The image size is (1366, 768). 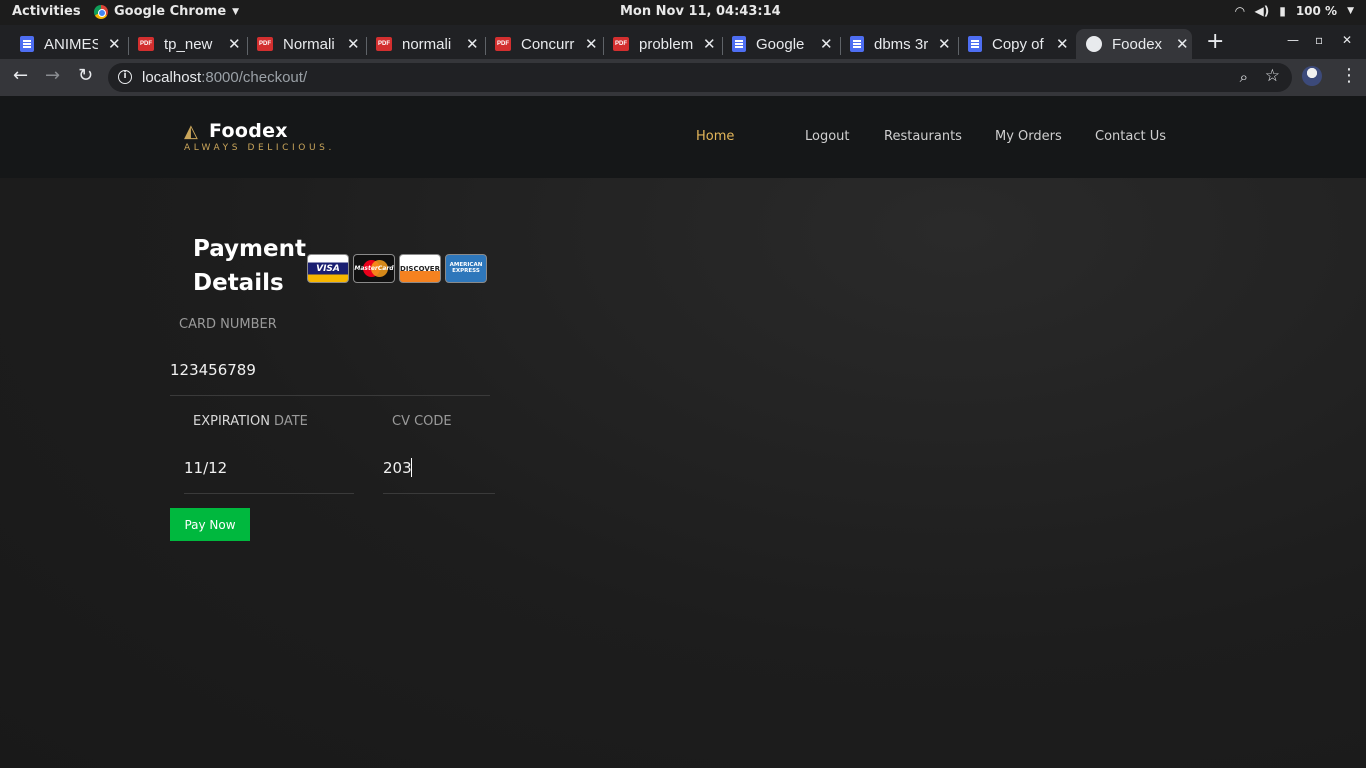 What do you see at coordinates (1312, 76) in the screenshot?
I see `avatar` at bounding box center [1312, 76].